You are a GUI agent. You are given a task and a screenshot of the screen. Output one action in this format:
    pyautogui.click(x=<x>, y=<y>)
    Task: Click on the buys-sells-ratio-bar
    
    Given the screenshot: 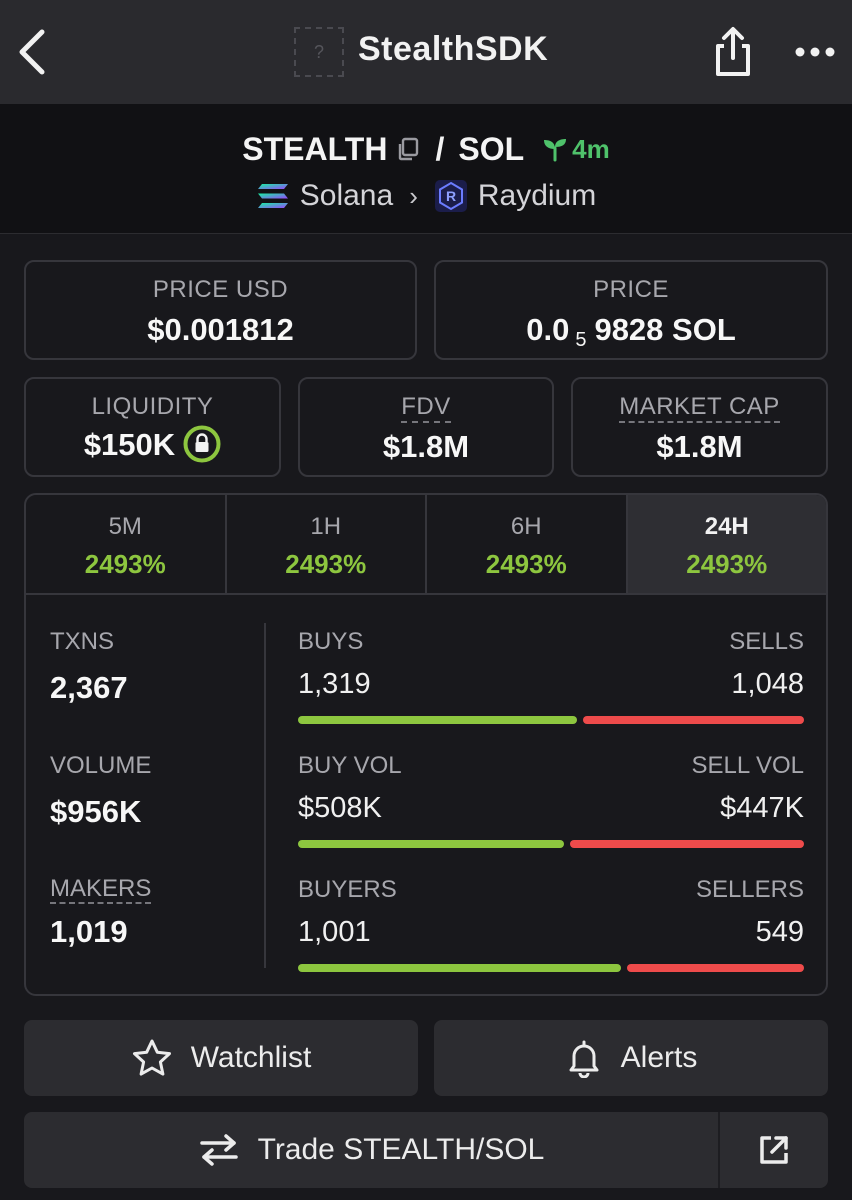 What is the action you would take?
    pyautogui.click(x=551, y=720)
    